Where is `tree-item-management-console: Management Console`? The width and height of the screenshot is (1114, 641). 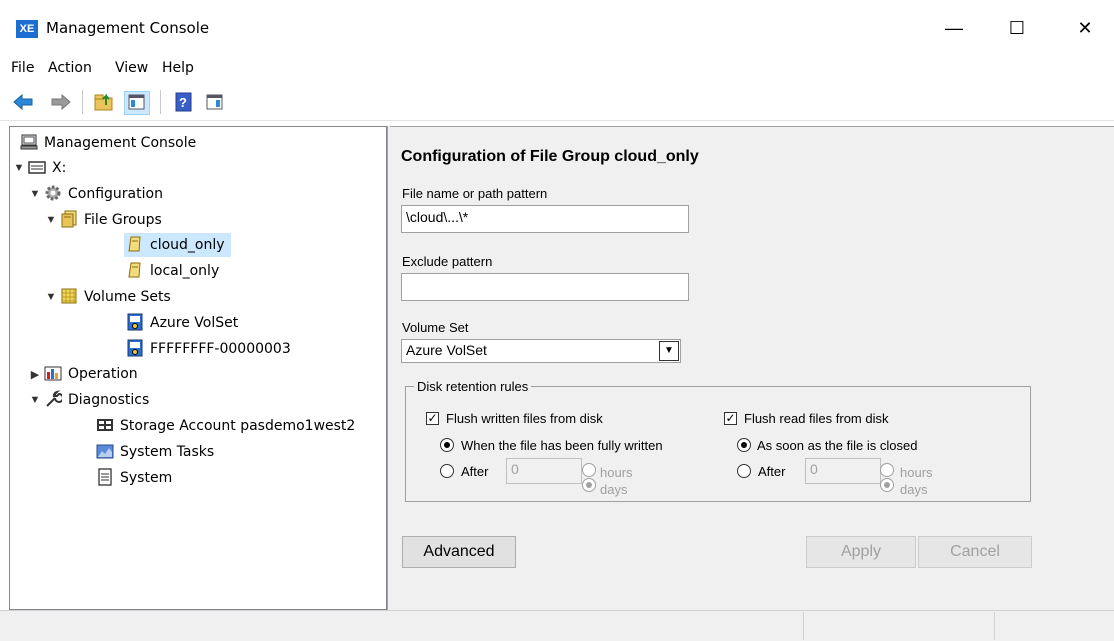
tree-item-management-console: Management Console is located at coordinates (108, 143).